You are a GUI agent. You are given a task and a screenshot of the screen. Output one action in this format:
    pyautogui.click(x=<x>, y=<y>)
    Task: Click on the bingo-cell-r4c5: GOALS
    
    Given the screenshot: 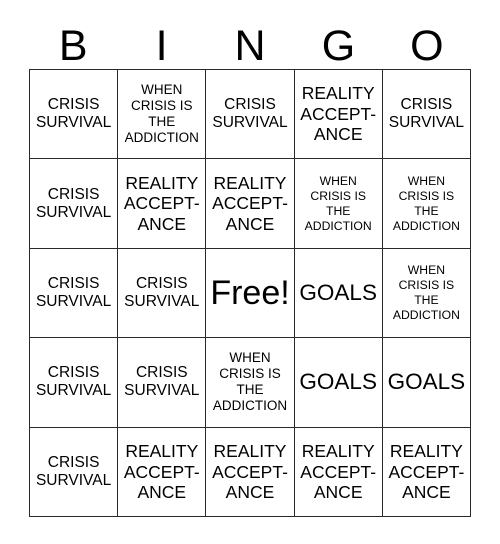 What is the action you would take?
    pyautogui.click(x=426, y=383)
    